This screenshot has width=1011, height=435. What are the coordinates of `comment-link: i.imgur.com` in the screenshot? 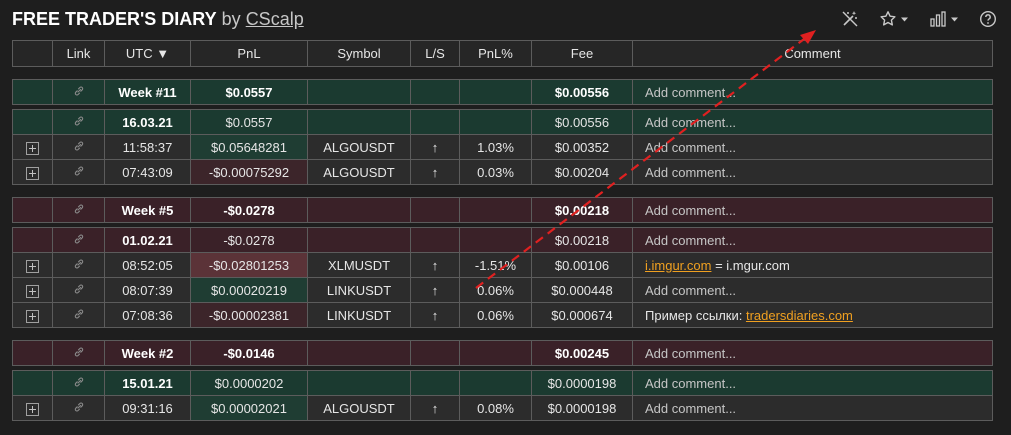 It's located at (678, 265).